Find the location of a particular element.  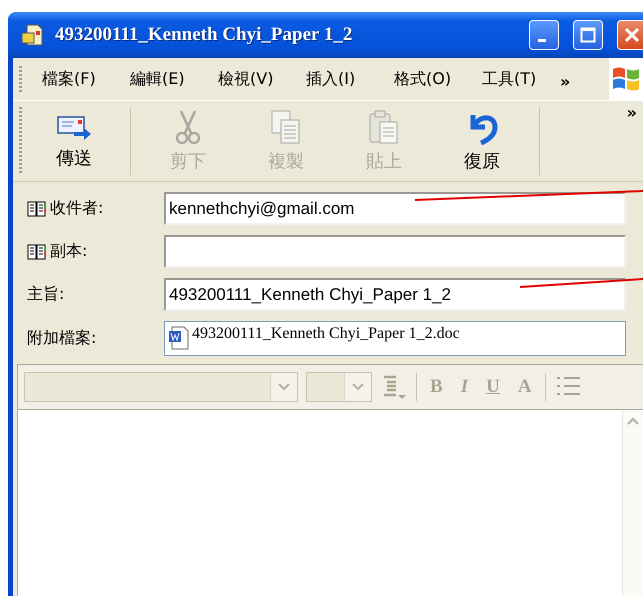

toolbar-button: 復原 is located at coordinates (482, 141).